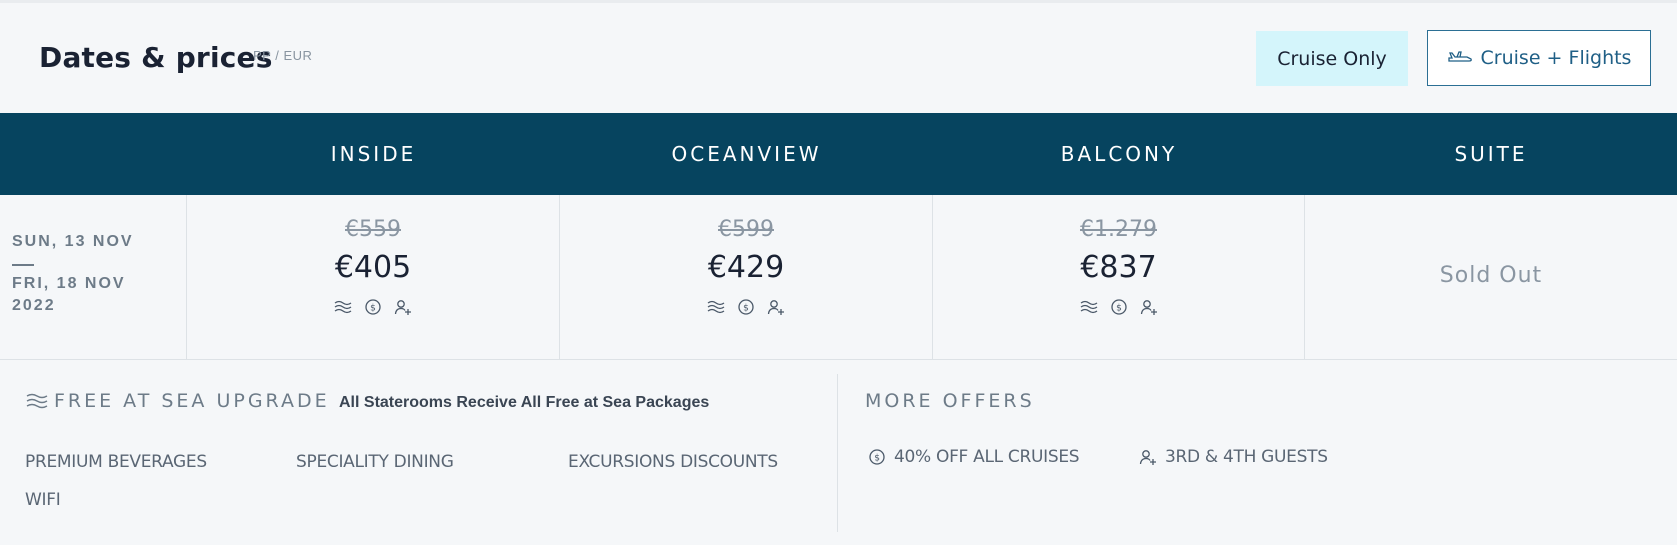 The image size is (1677, 545). I want to click on price-cell-suite: Sold Out, so click(1491, 277).